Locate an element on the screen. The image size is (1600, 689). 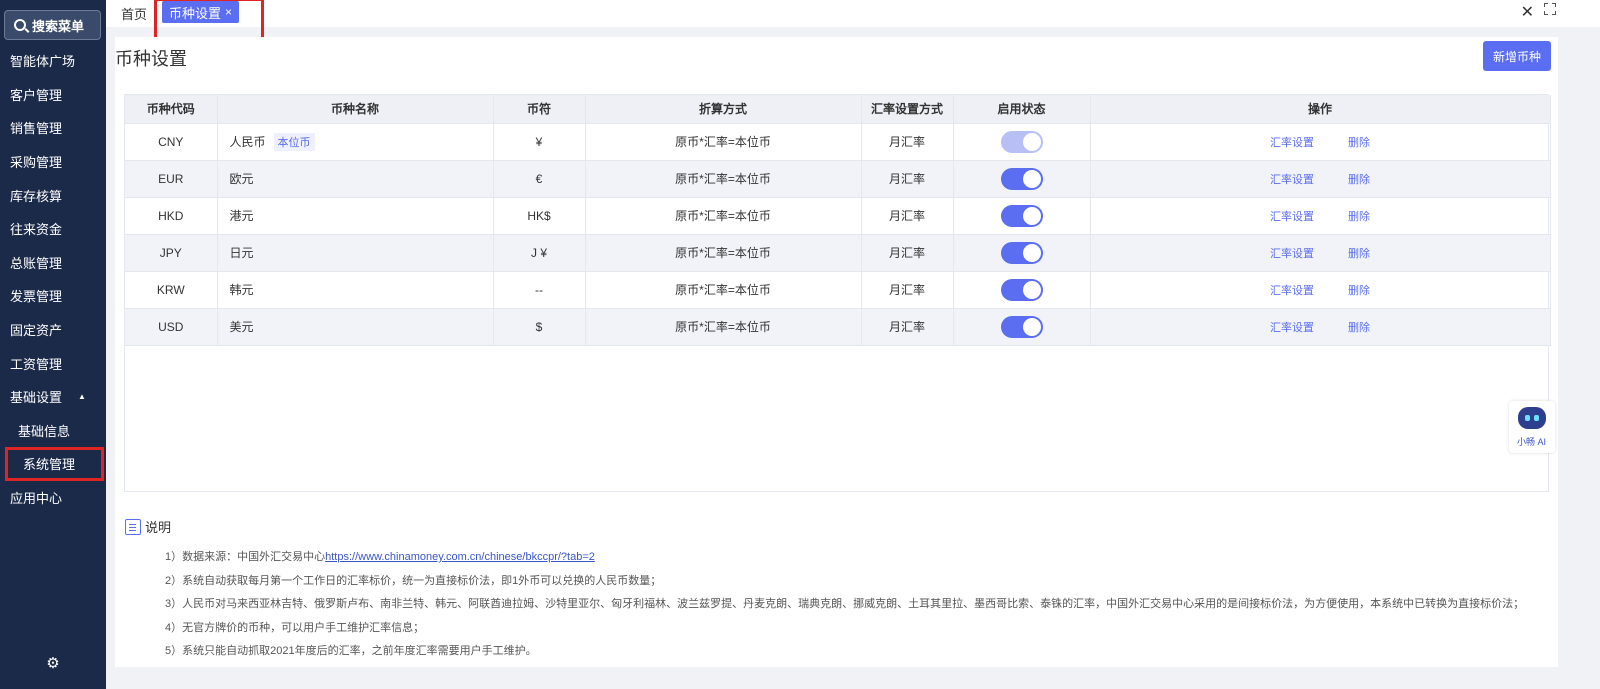
sidebar-item-basic-info: 基础信息 is located at coordinates (53, 431).